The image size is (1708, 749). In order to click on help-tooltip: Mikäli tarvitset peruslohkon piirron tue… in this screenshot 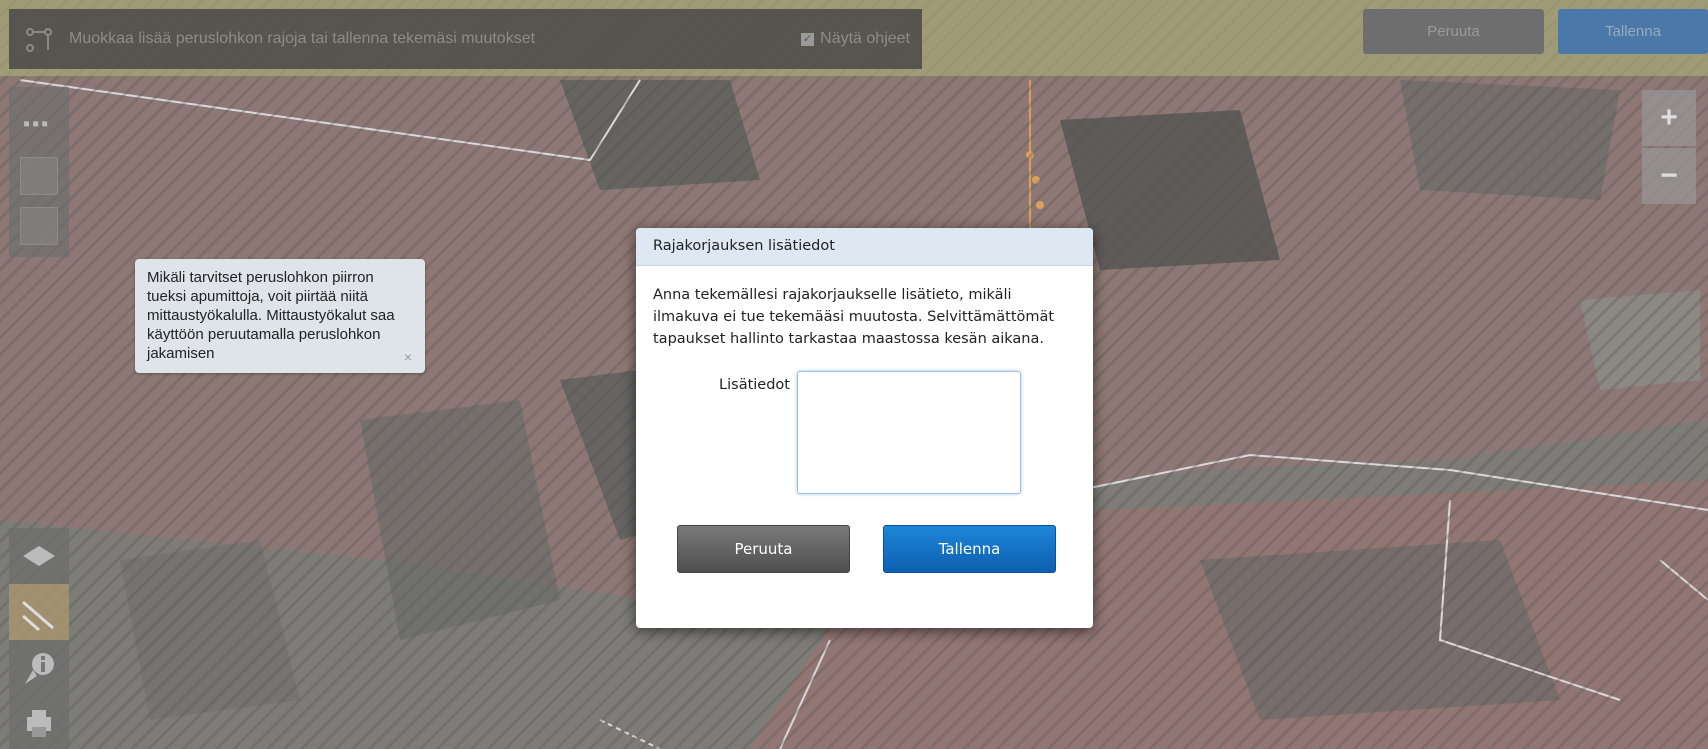, I will do `click(280, 316)`.